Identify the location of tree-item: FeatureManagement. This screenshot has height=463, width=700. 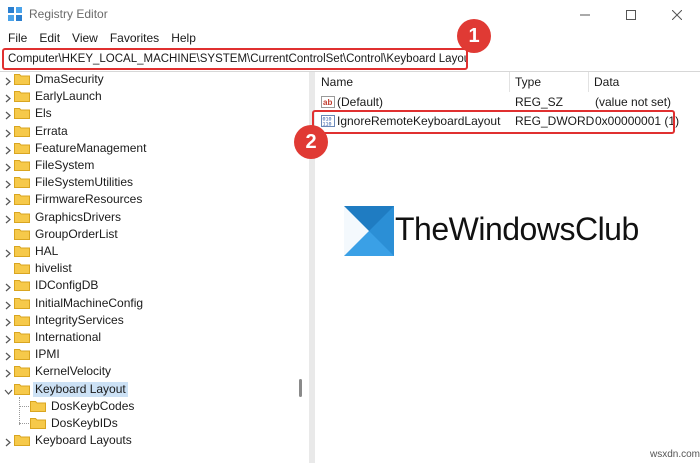
(146, 148).